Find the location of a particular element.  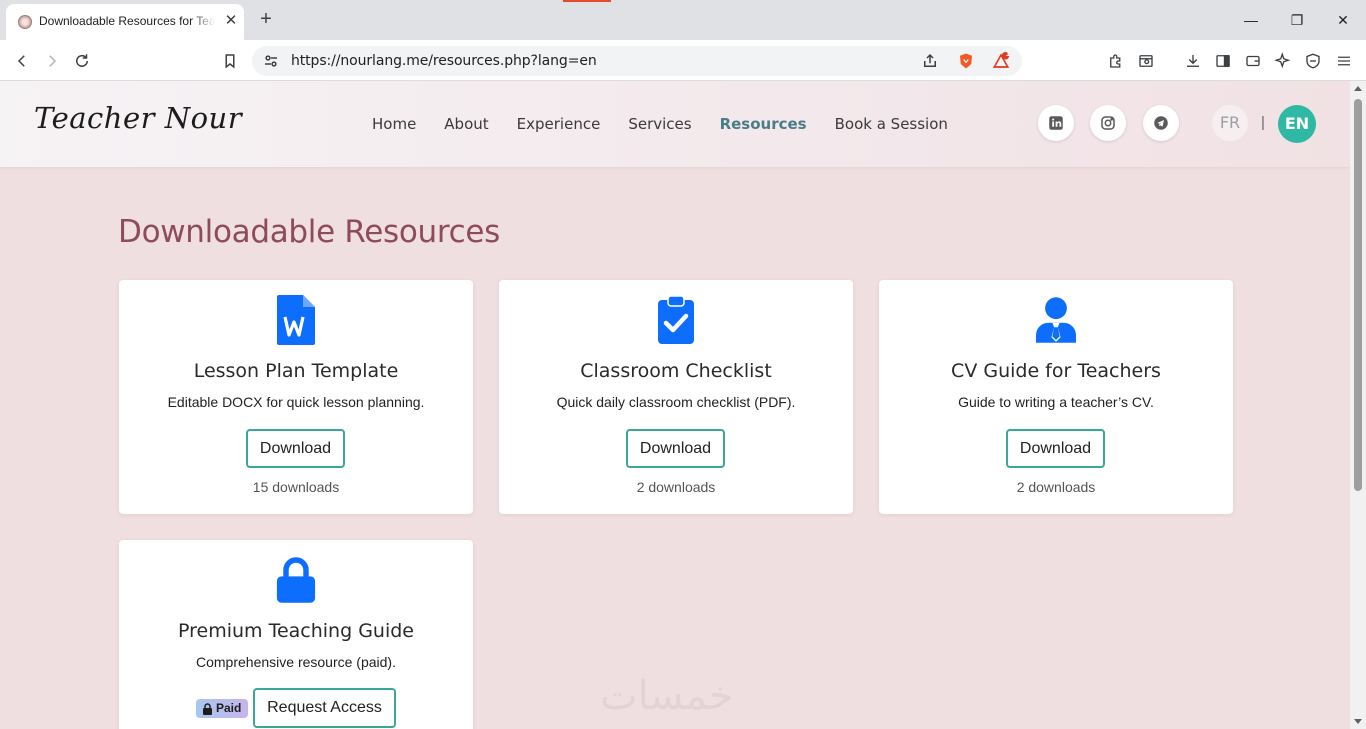

reading-mode-icon is located at coordinates (1146, 61).